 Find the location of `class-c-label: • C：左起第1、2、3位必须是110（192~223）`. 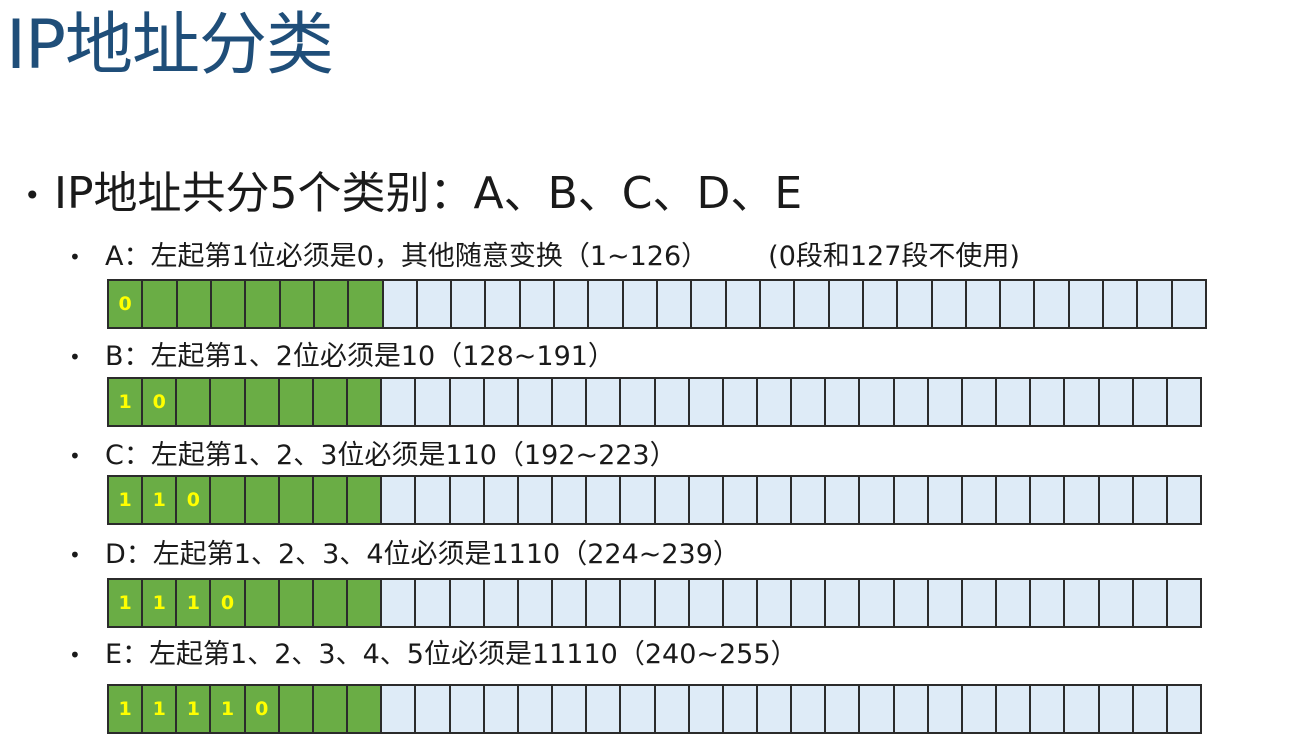

class-c-label: • C：左起第1、2、3位必须是110（192~223） is located at coordinates (373, 456).